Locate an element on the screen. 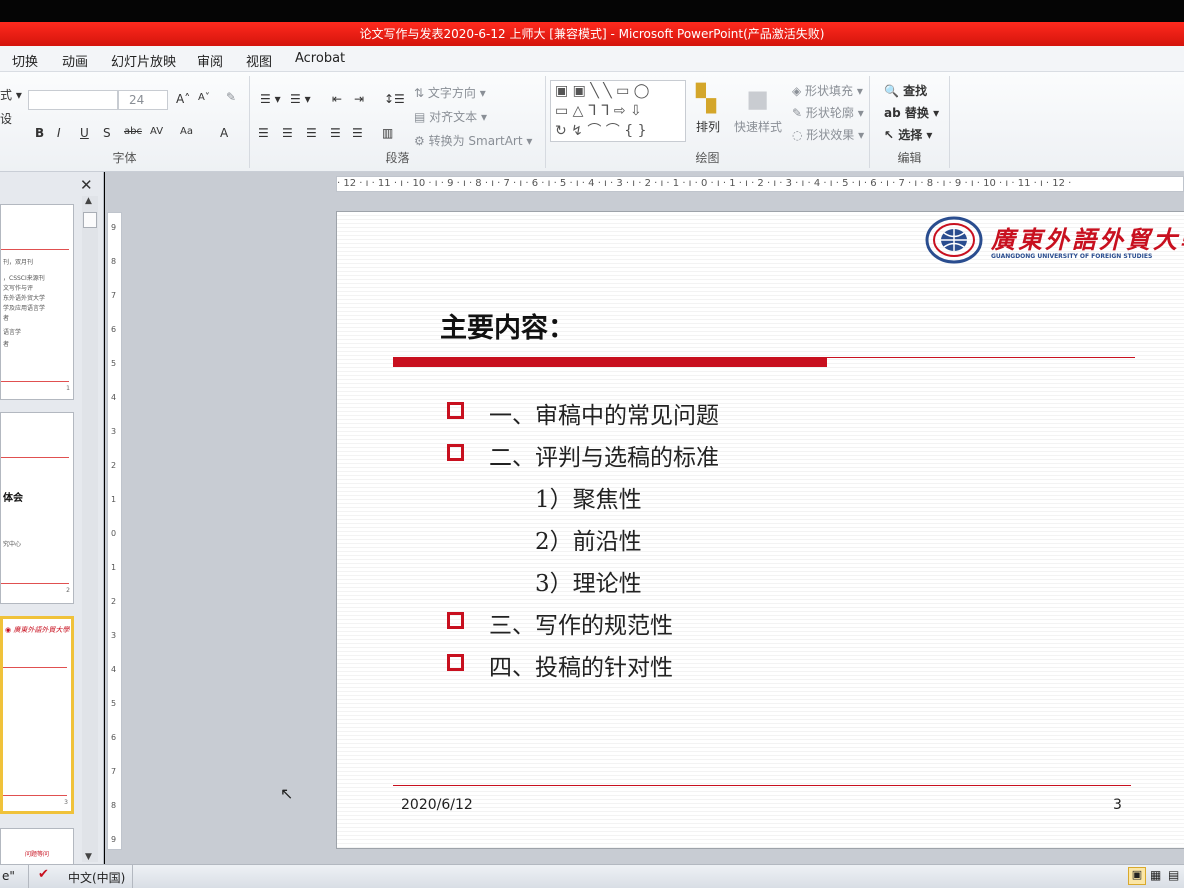  bold-button: B is located at coordinates (39, 133).